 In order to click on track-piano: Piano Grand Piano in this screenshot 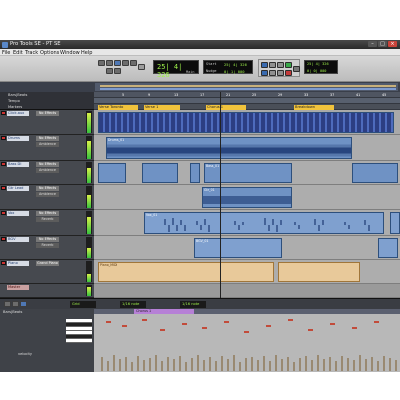, I will do `click(47, 272)`.